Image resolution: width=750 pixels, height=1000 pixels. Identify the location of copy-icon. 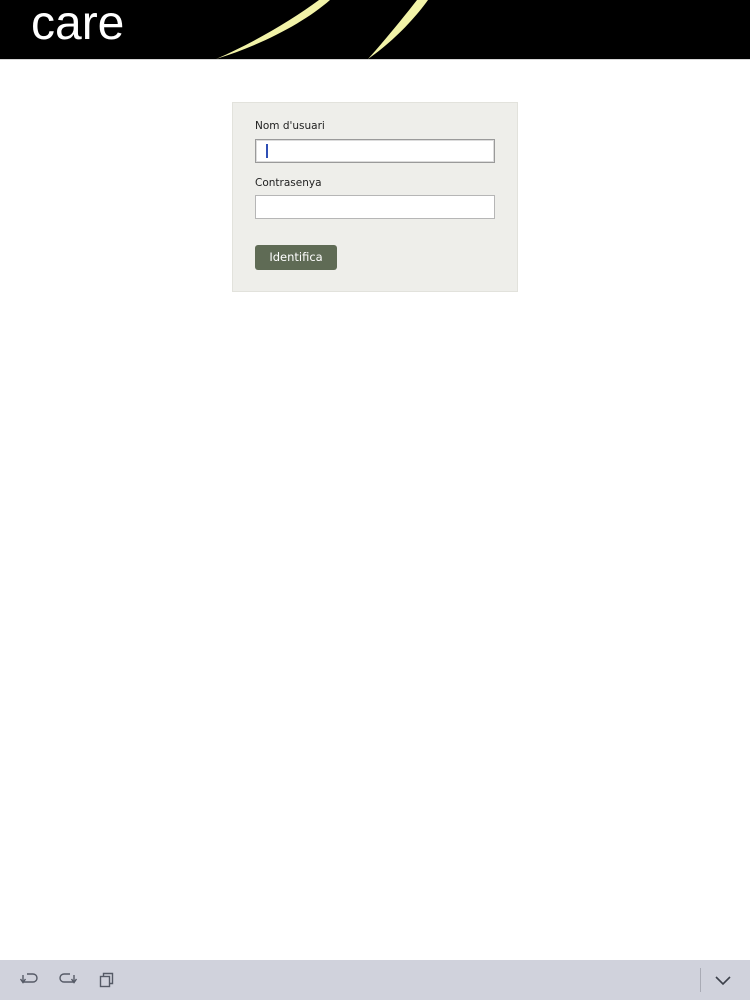
(107, 980).